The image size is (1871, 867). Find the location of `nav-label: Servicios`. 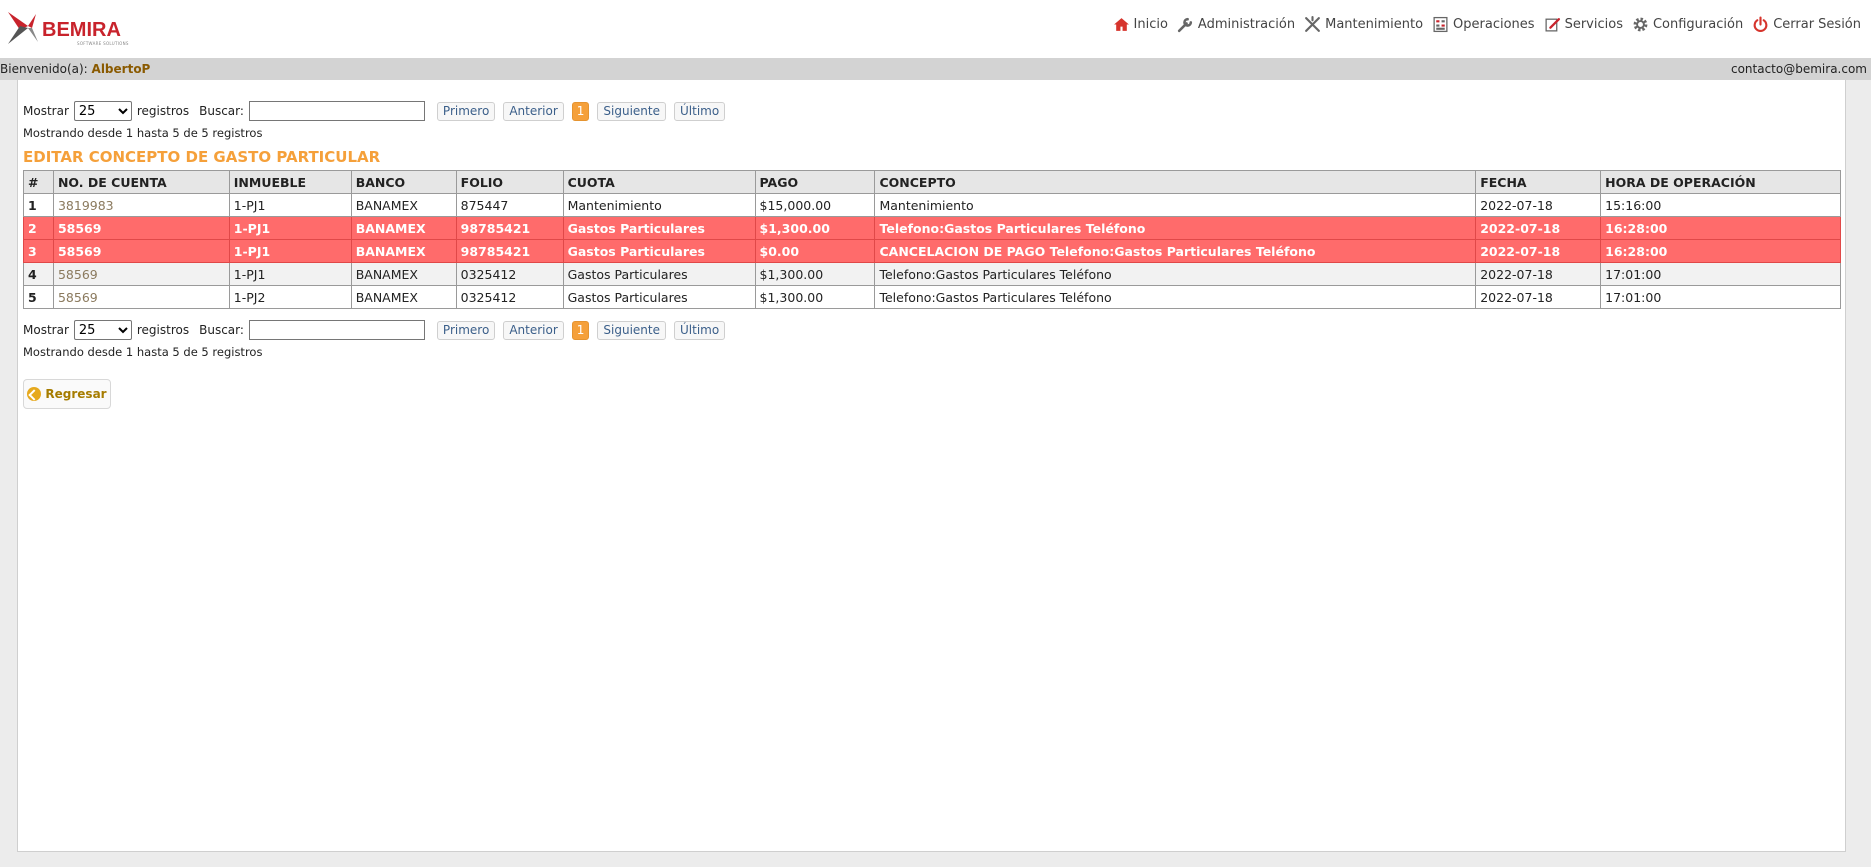

nav-label: Servicios is located at coordinates (1593, 24).